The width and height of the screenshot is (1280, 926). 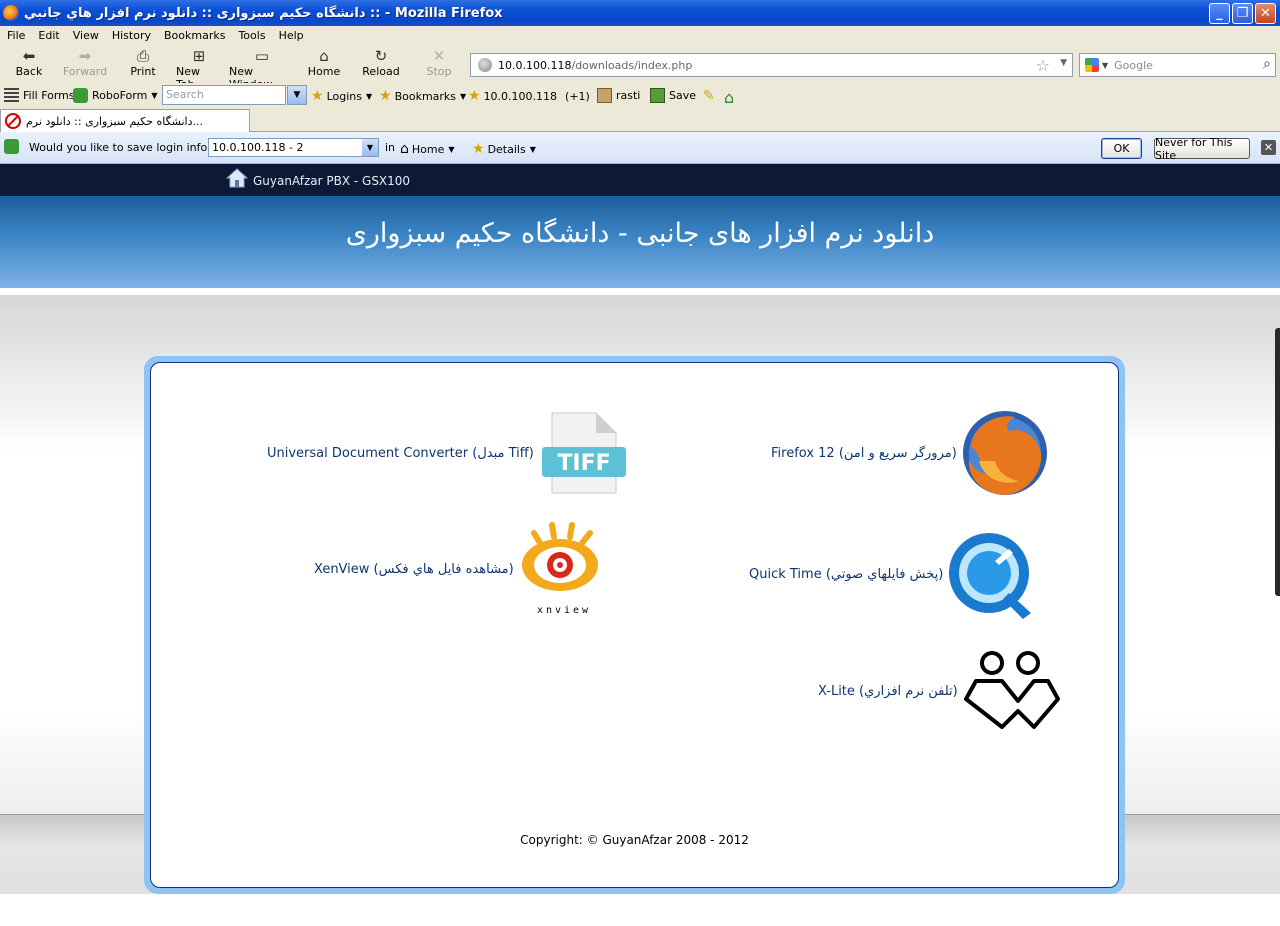 I want to click on pbx-home-icon, so click(x=237, y=178).